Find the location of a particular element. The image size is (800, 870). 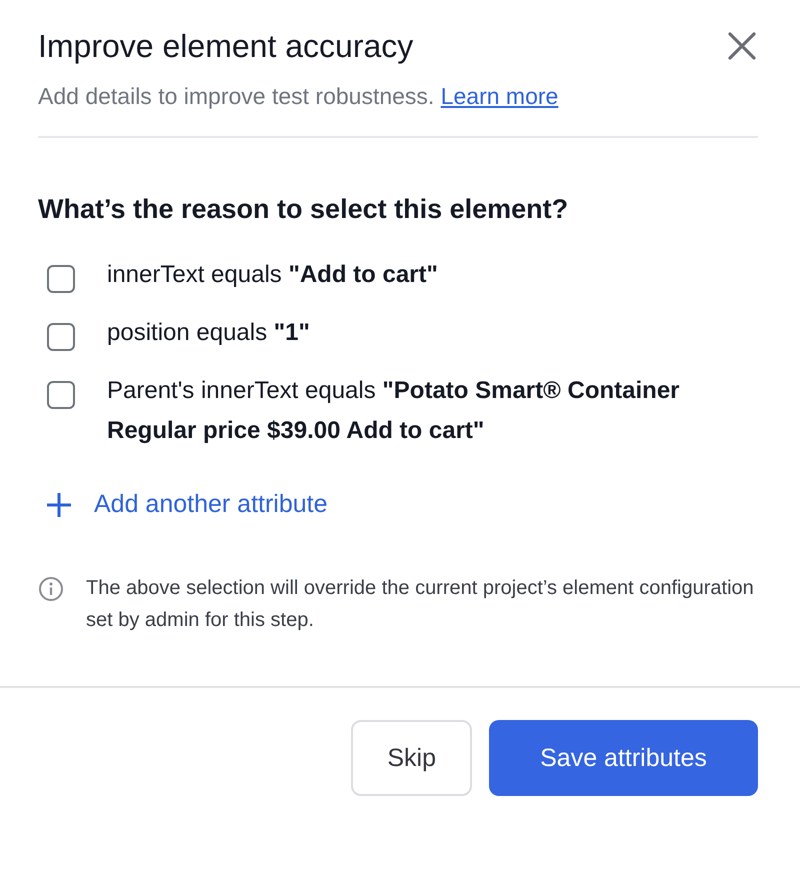

info-icon is located at coordinates (51, 589).